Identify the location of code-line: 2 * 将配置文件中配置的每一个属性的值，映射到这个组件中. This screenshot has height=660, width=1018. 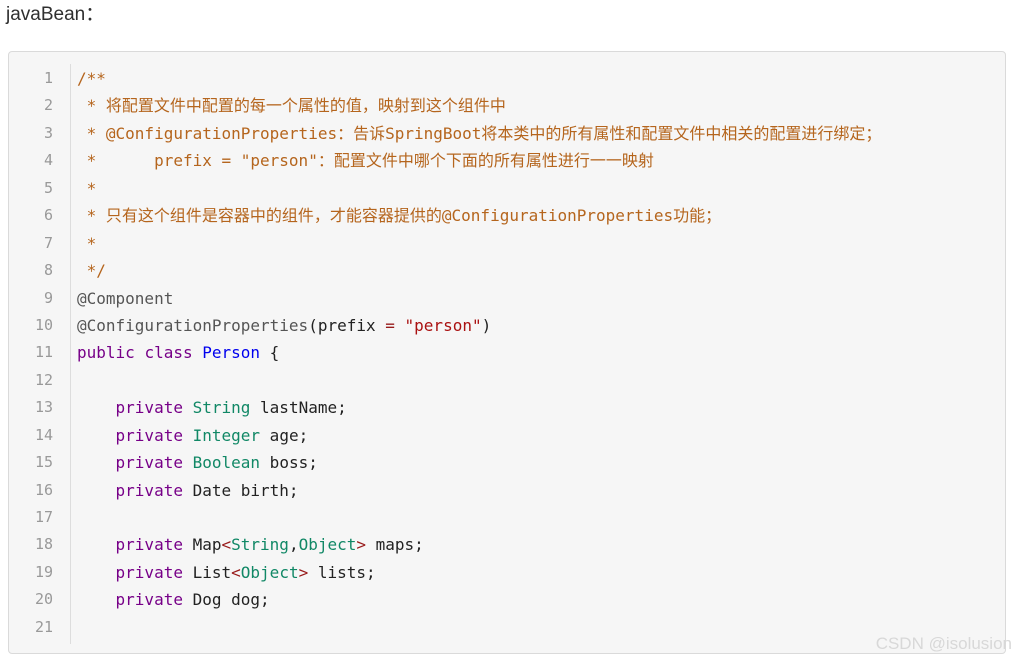
(507, 105).